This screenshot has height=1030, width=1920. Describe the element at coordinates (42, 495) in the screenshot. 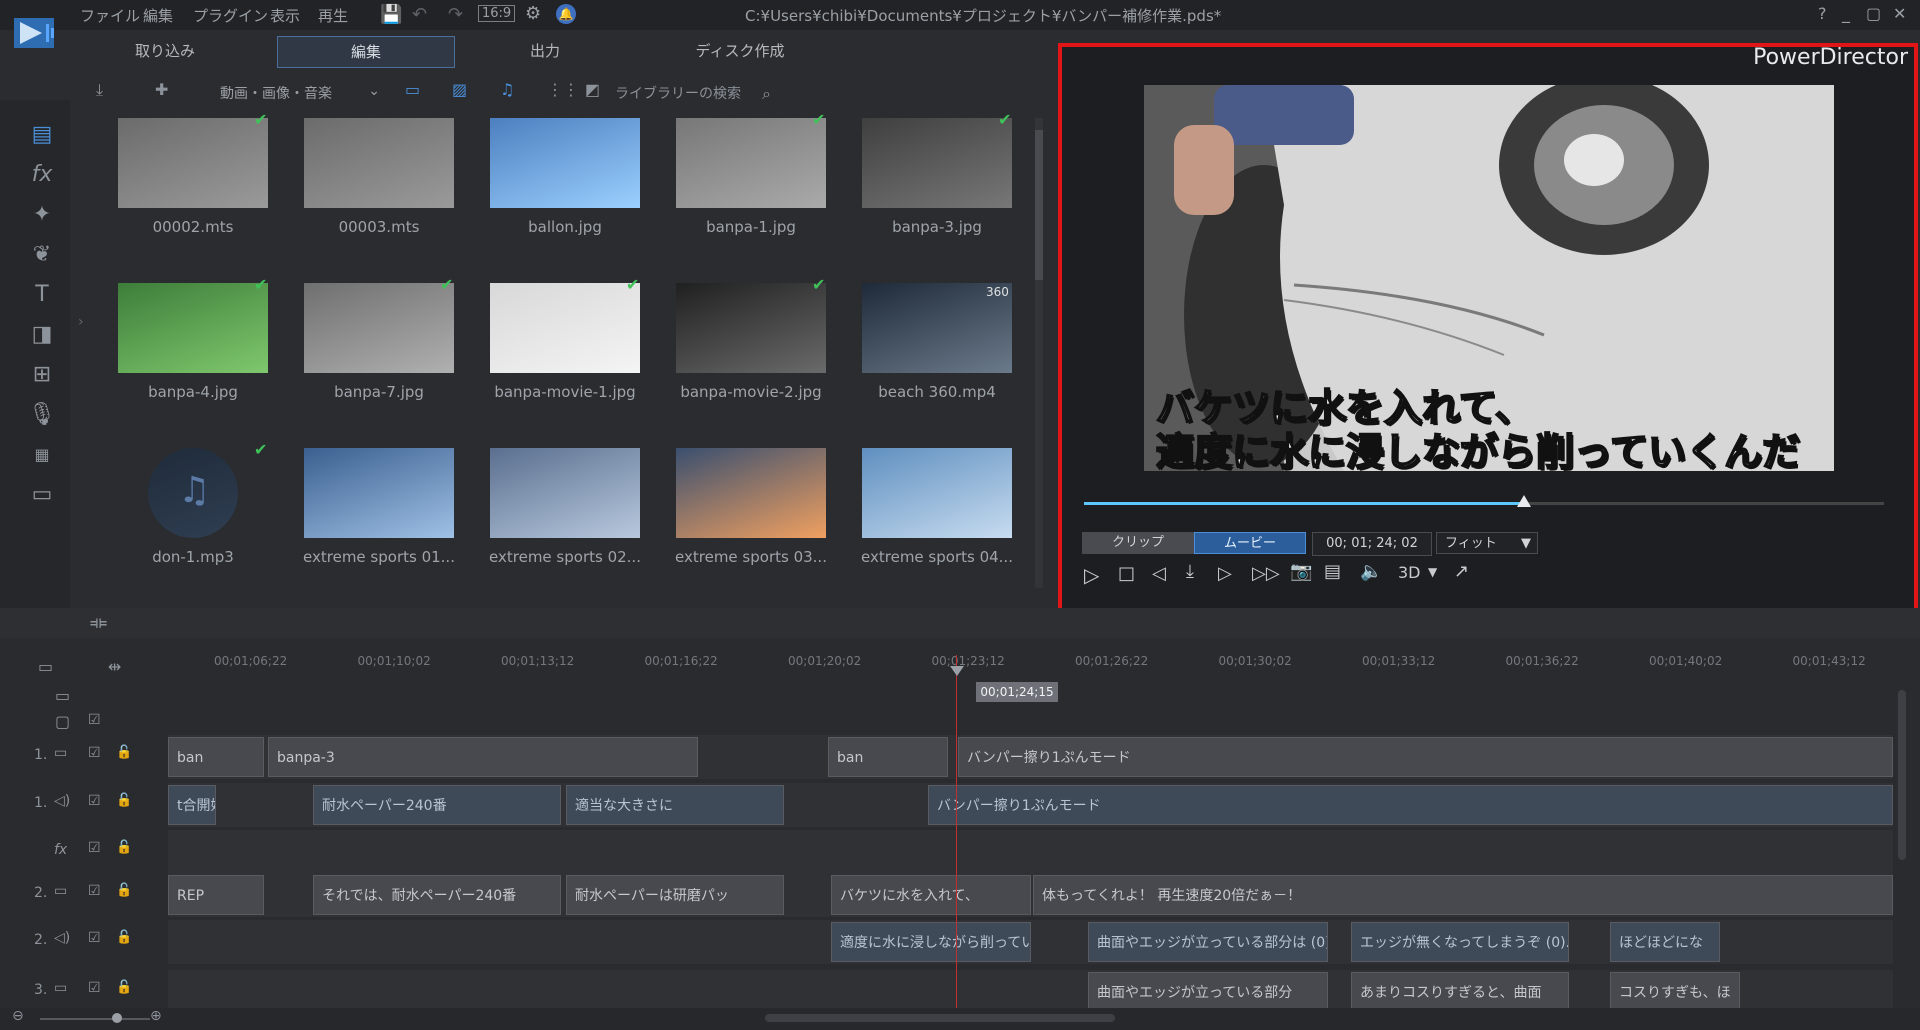

I see `subtitle-room-icon: ▭` at that location.